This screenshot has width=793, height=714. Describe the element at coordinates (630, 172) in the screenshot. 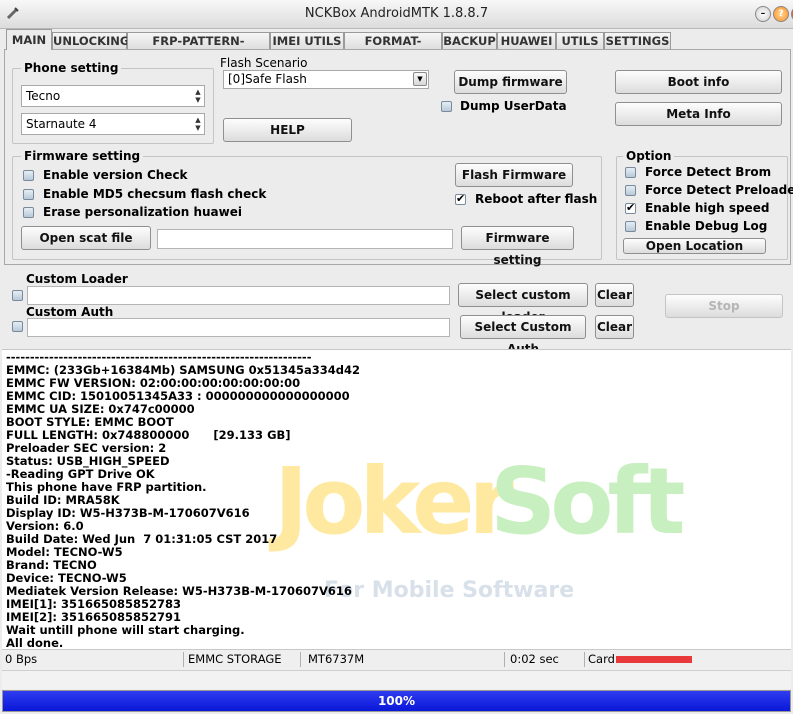

I see `force-brom-checkbox` at that location.